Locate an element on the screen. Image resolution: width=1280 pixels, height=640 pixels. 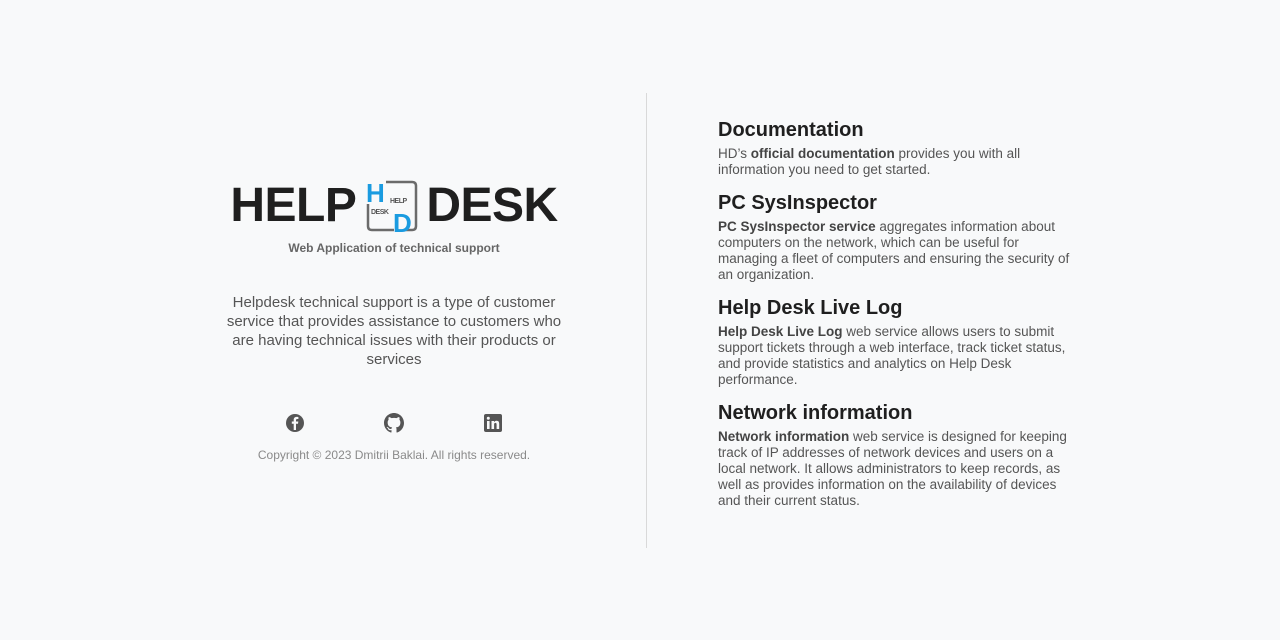
description-bold: Network information is located at coordinates (784, 436).